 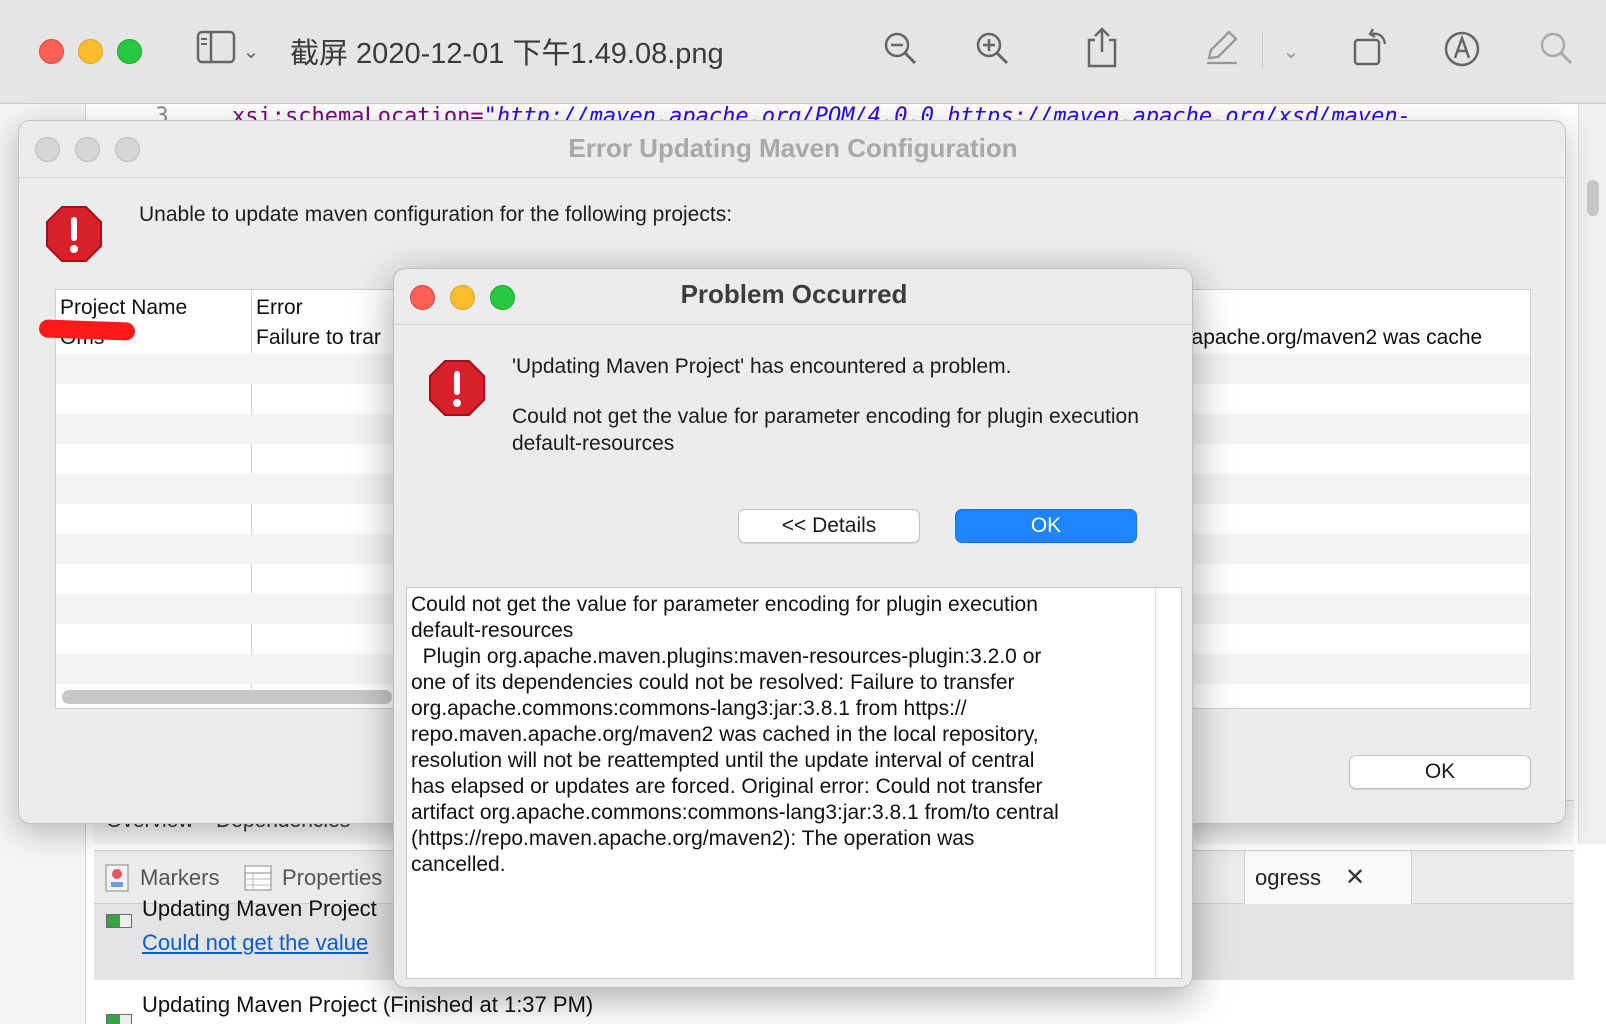 What do you see at coordinates (1328, 337) in the screenshot?
I see `error-cell-end: n.apache.org/maven2 was cache` at bounding box center [1328, 337].